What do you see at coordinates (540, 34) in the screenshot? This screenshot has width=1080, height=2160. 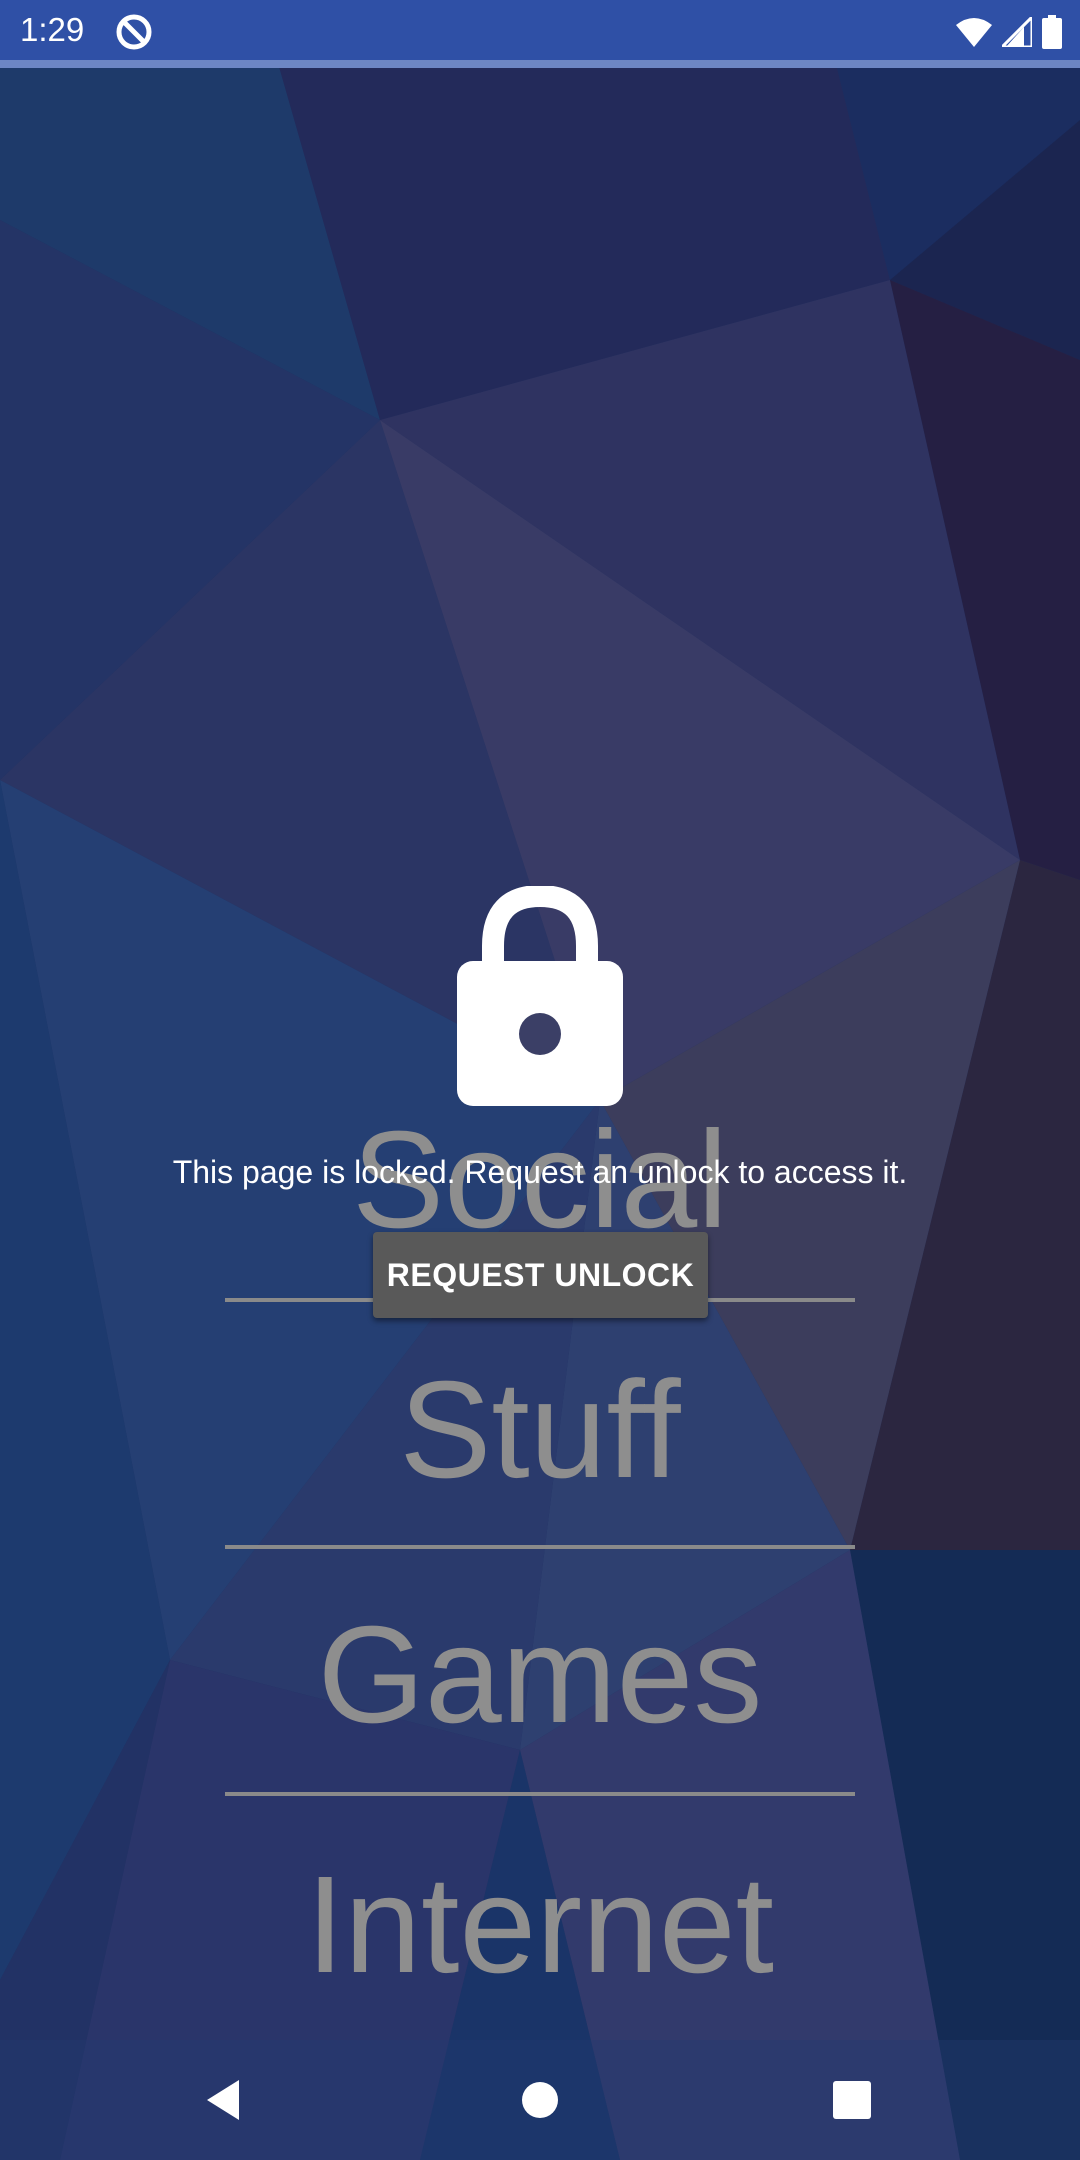 I see `status-bar: 1:29` at bounding box center [540, 34].